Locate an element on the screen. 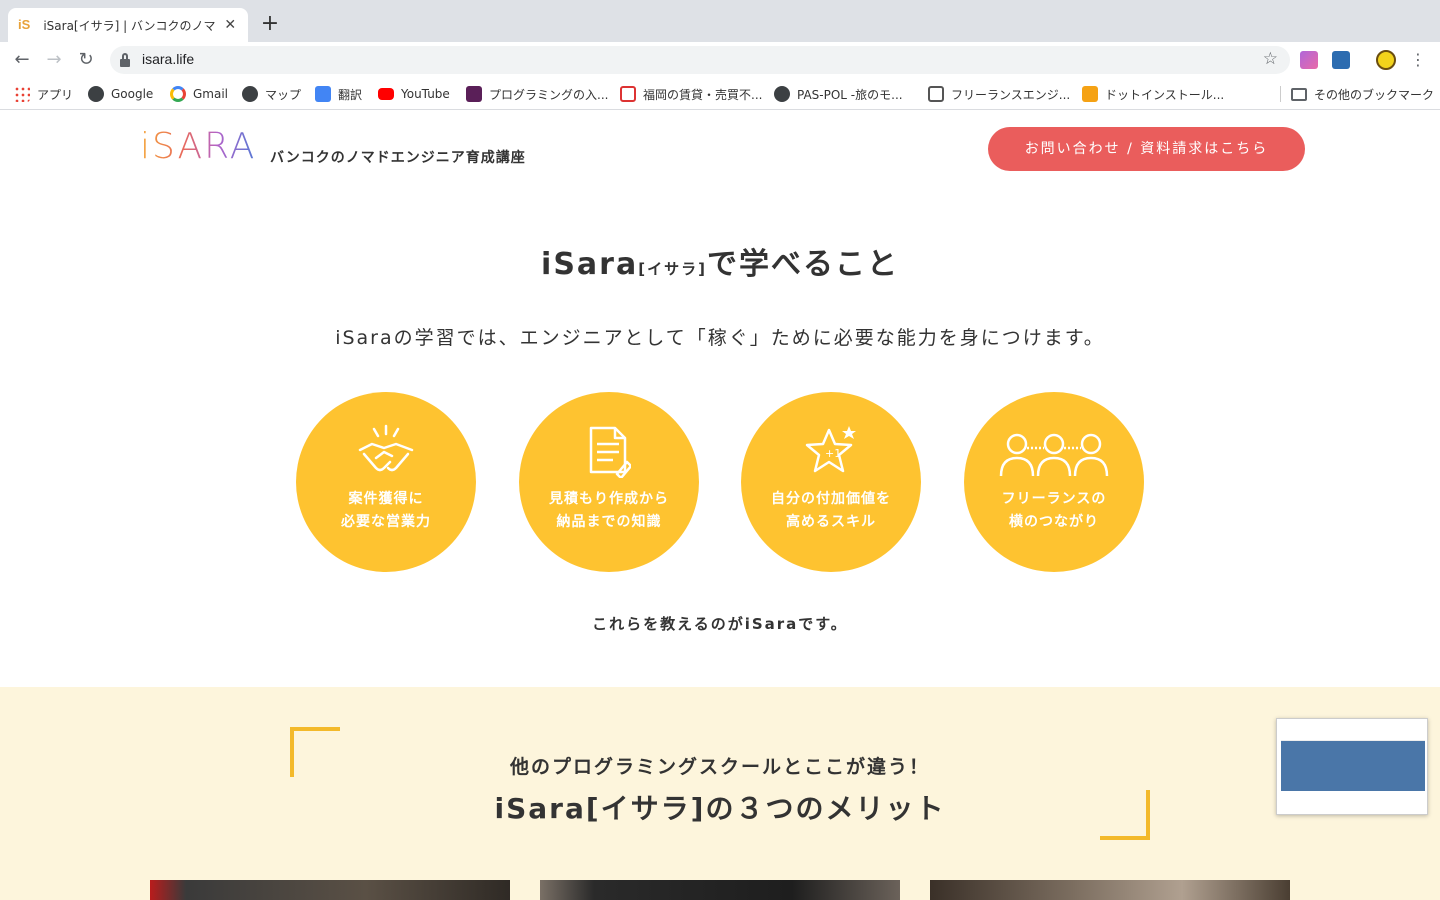 This screenshot has height=900, width=1440. bookmark-divider is located at coordinates (1280, 94).